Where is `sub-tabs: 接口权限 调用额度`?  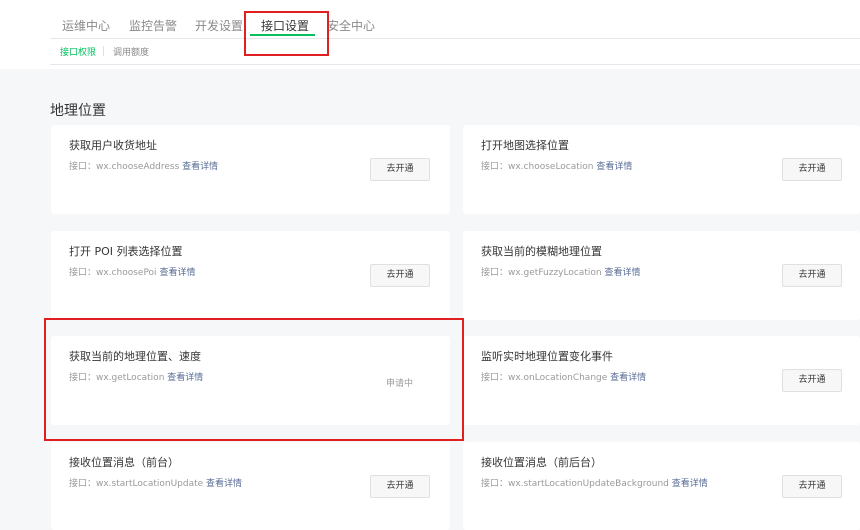 sub-tabs: 接口权限 调用额度 is located at coordinates (455, 51).